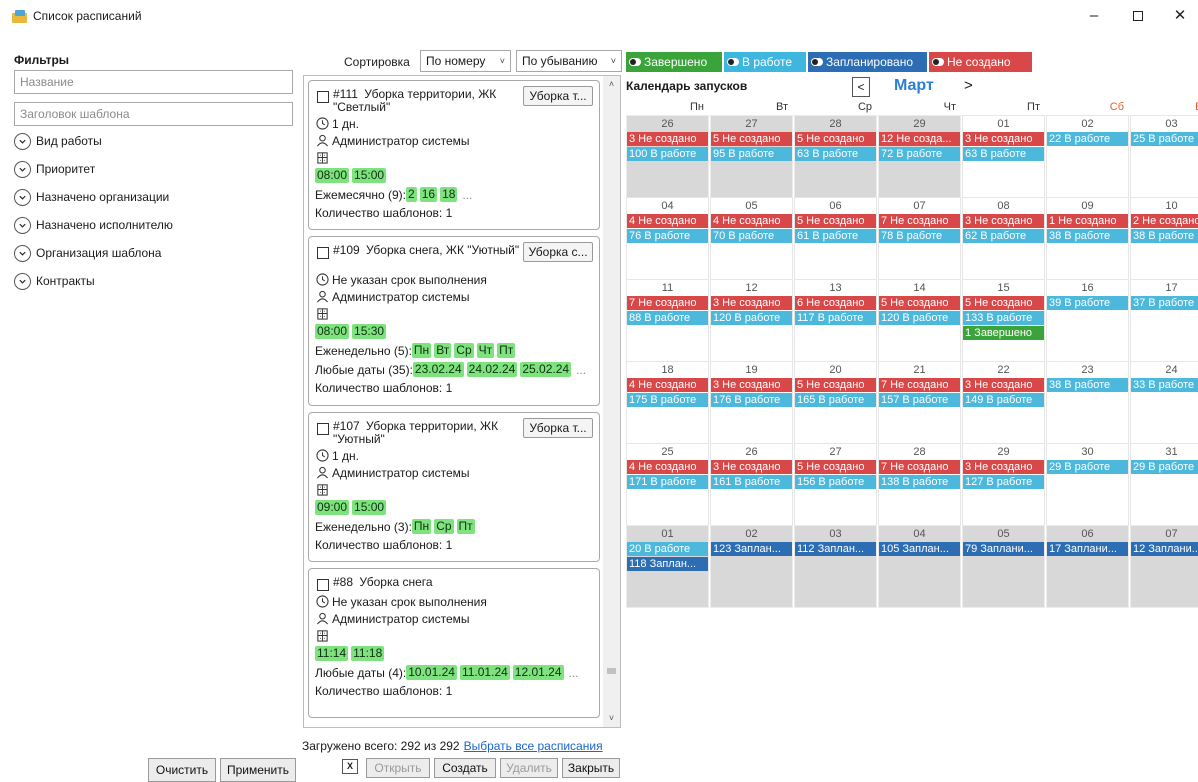 This screenshot has height=782, width=1198. What do you see at coordinates (751, 238) in the screenshot?
I see `calendar-day-cell: 05 4 Не создано 70 В работе` at bounding box center [751, 238].